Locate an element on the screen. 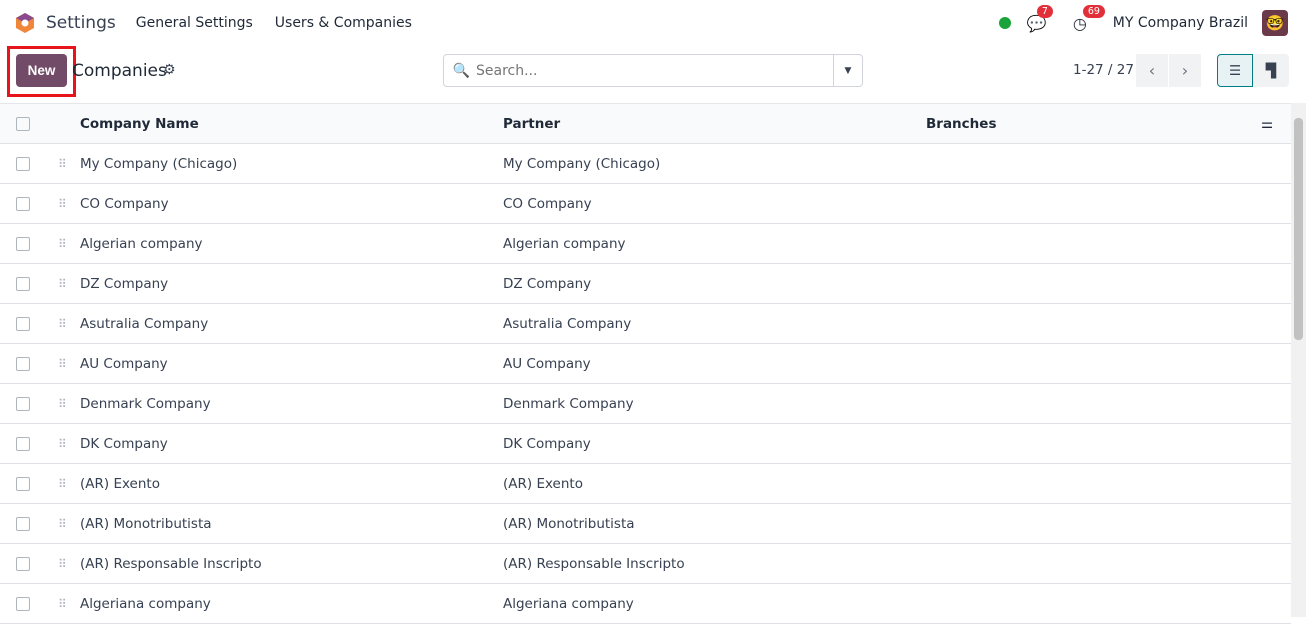 The image size is (1306, 624). table-header: Company Name Partner Branches ⚌ is located at coordinates (645, 123).